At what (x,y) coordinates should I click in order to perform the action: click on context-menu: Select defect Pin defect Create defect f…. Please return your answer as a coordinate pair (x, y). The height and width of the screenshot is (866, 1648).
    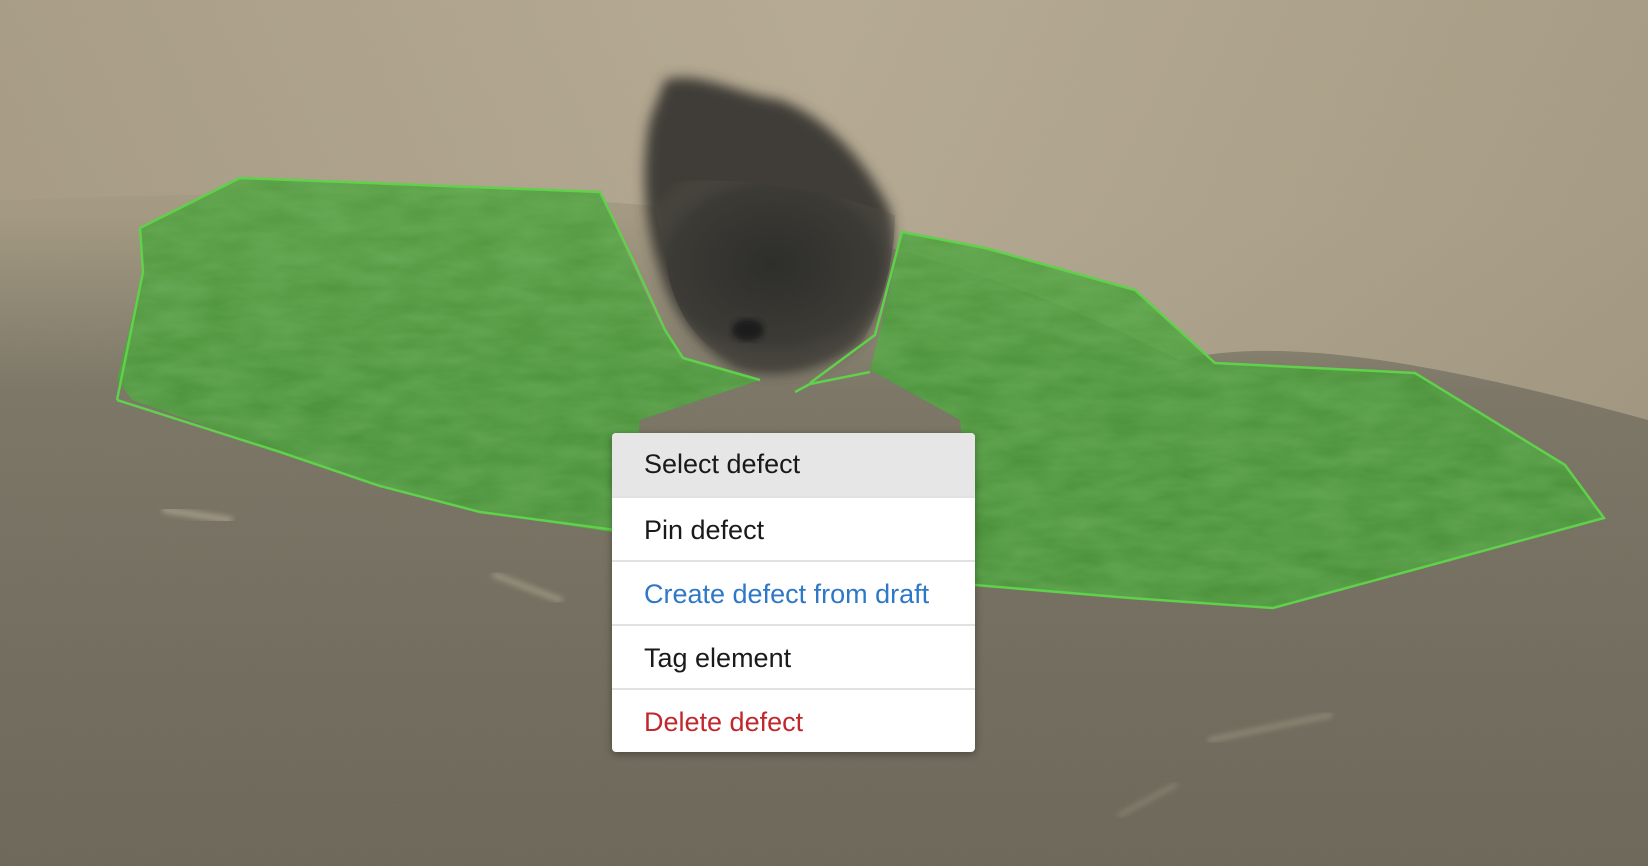
    Looking at the image, I should click on (793, 592).